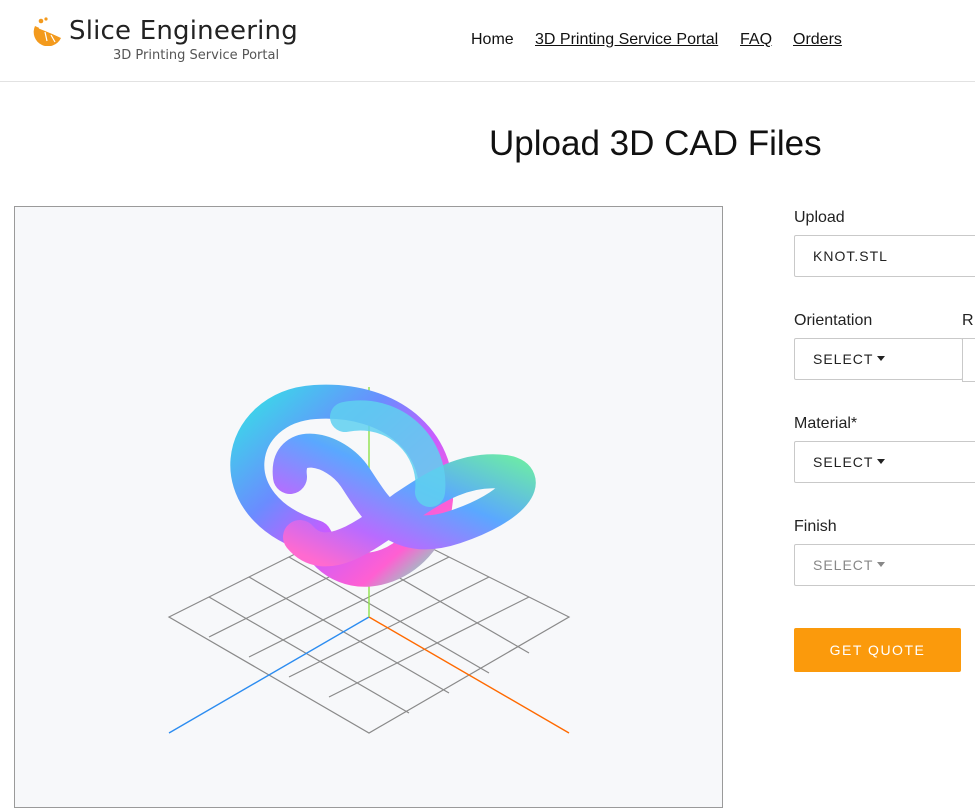 The height and width of the screenshot is (808, 975). Describe the element at coordinates (968, 320) in the screenshot. I see `second-field-label-partial: R` at that location.